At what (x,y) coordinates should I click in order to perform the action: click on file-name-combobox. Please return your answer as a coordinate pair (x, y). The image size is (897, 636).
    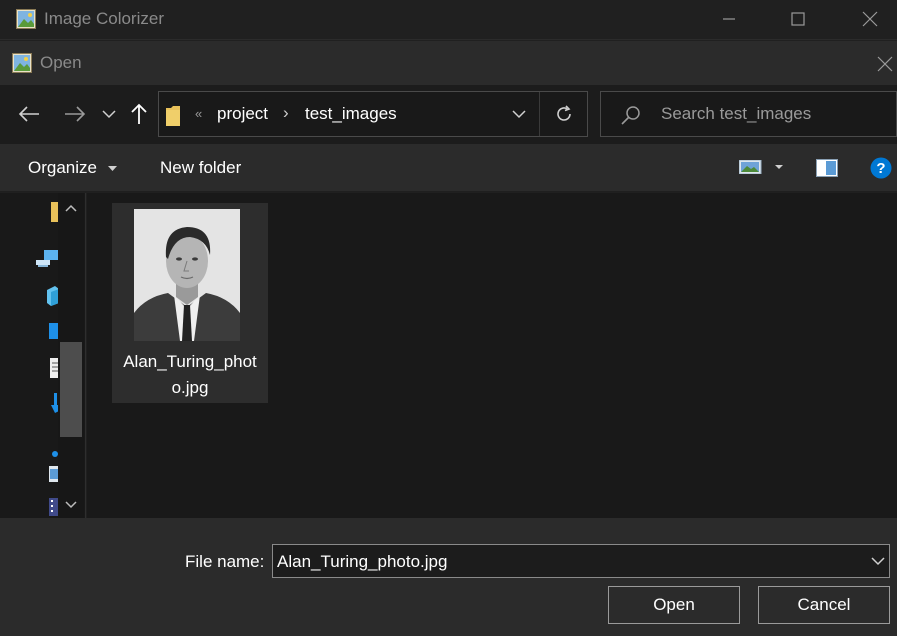
    Looking at the image, I should click on (581, 561).